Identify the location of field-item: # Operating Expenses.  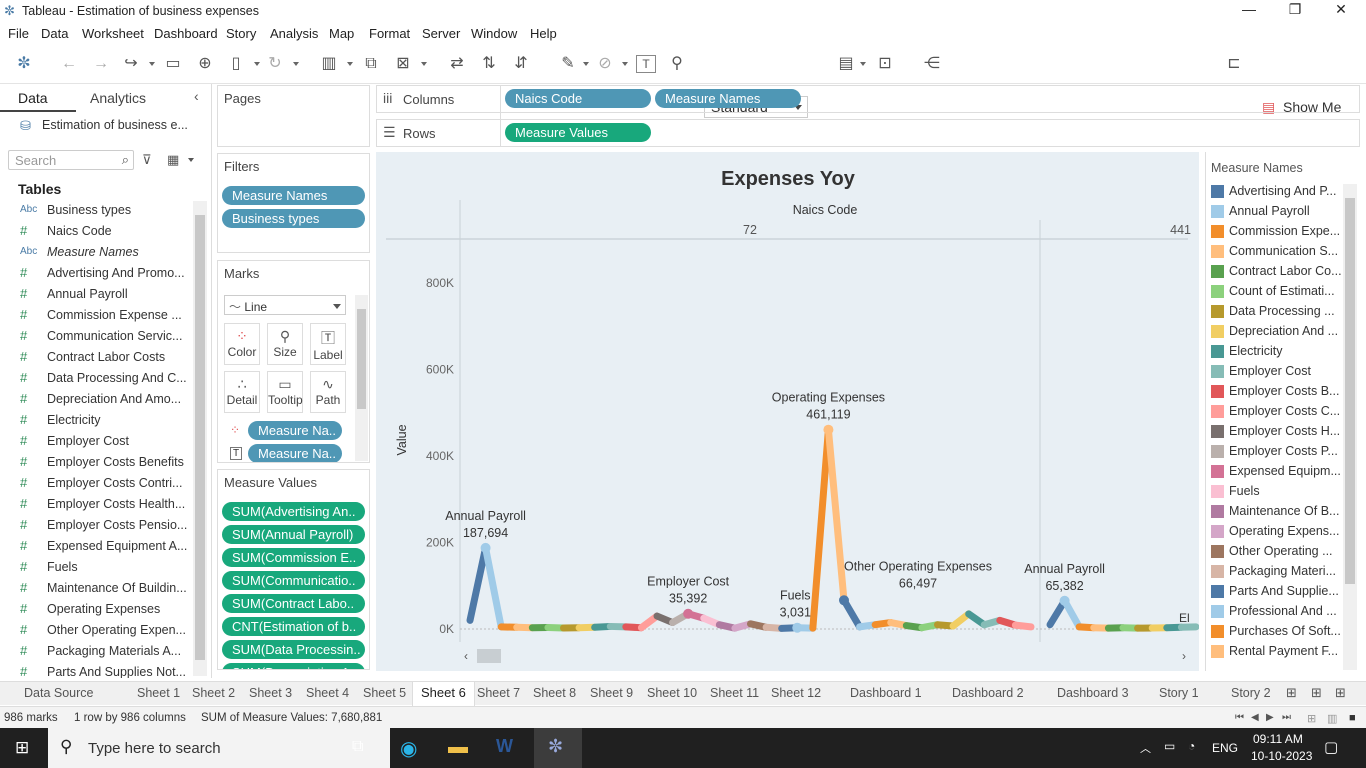
(95, 610).